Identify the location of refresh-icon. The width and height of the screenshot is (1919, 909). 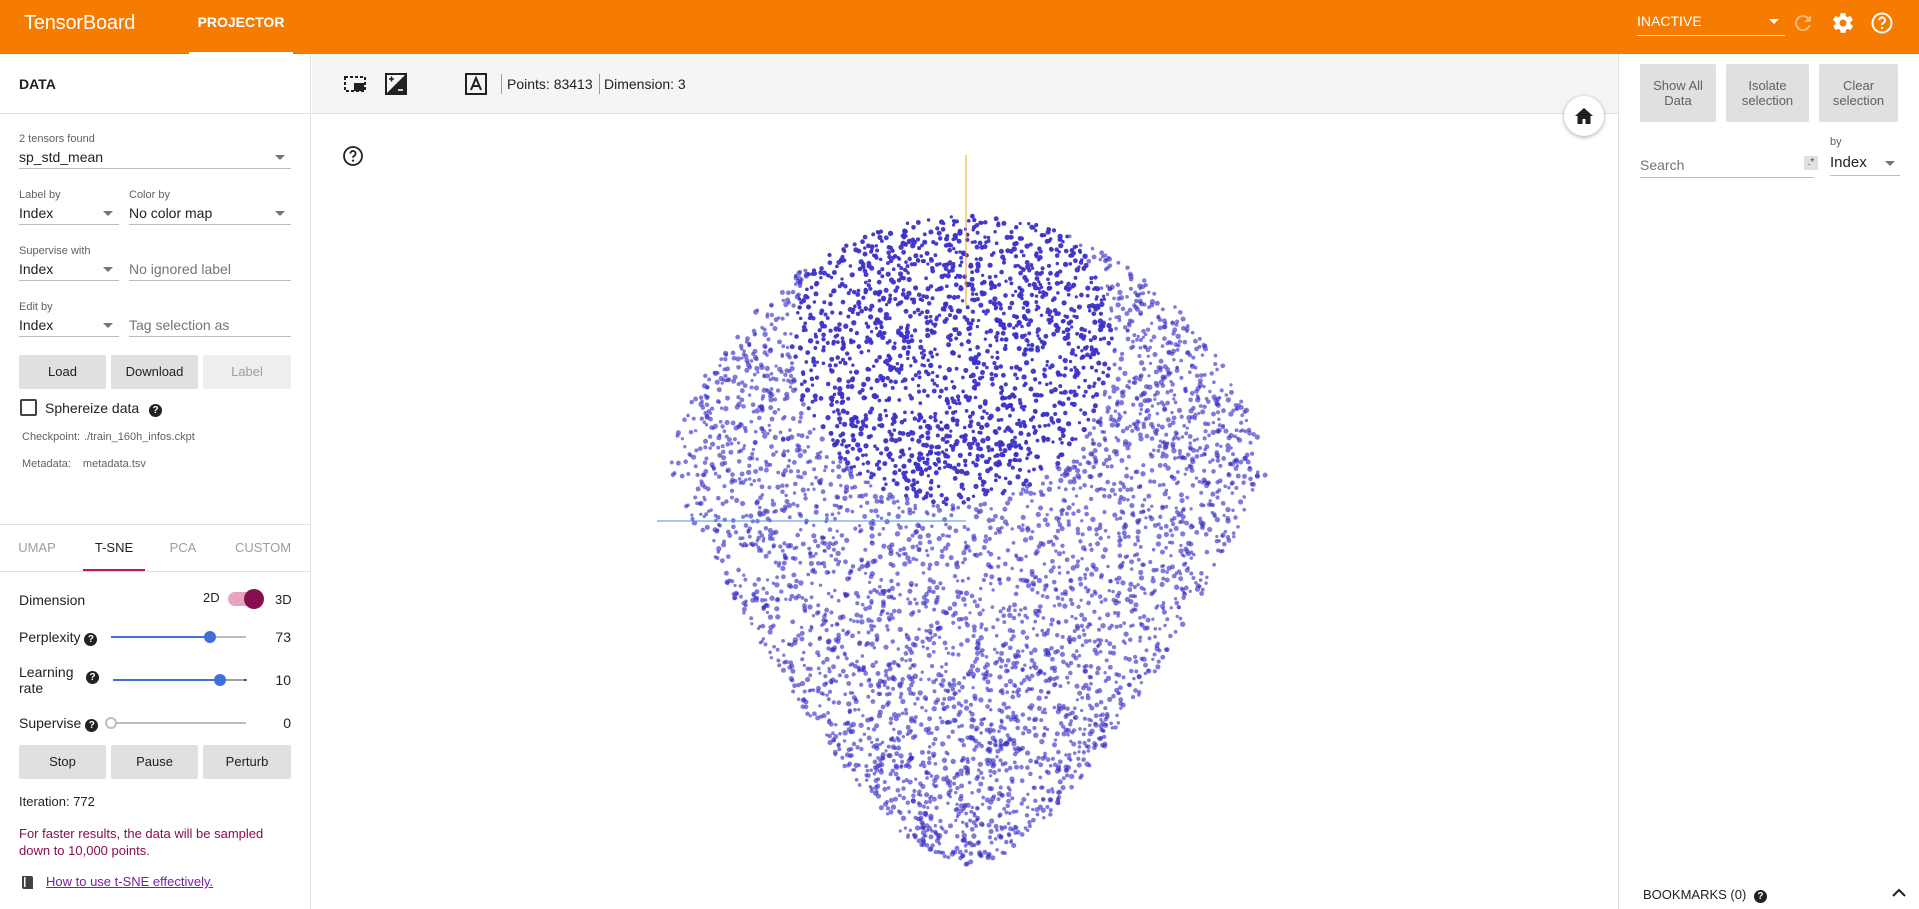
(1803, 23).